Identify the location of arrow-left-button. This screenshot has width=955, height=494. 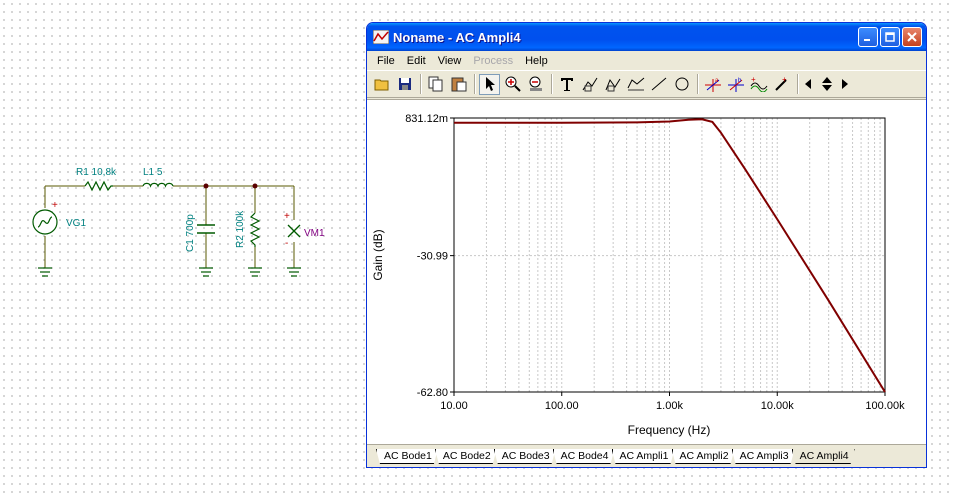
(808, 84).